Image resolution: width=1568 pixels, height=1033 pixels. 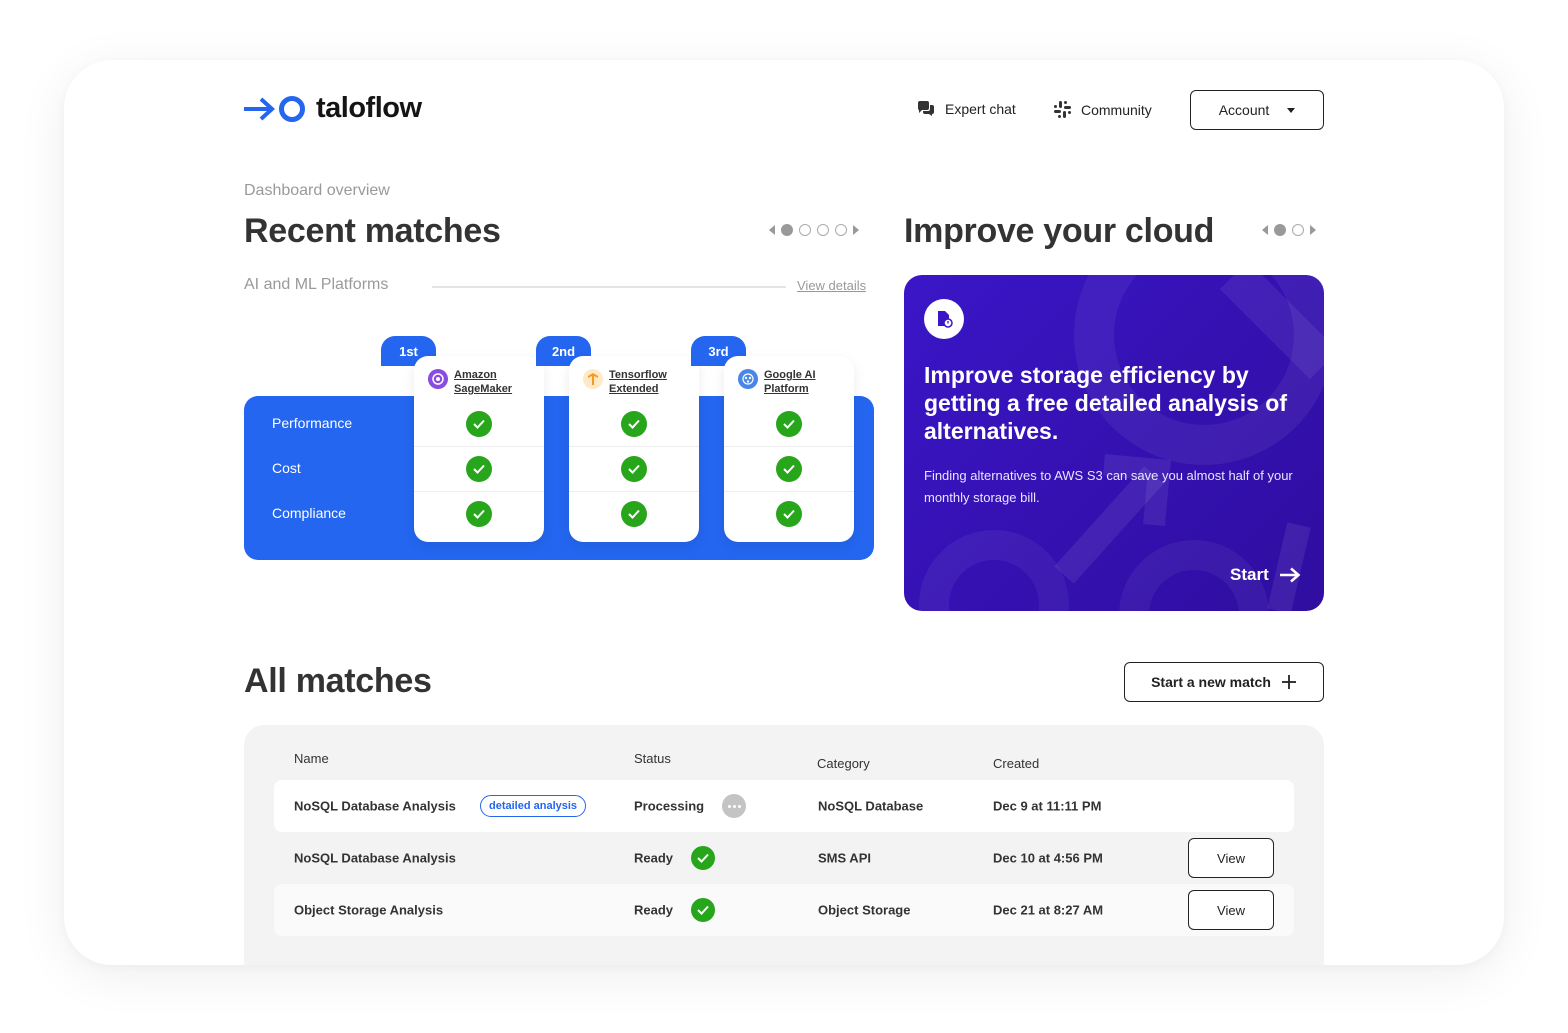 I want to click on provider-card-google-ai: Google AI Platform, so click(x=789, y=449).